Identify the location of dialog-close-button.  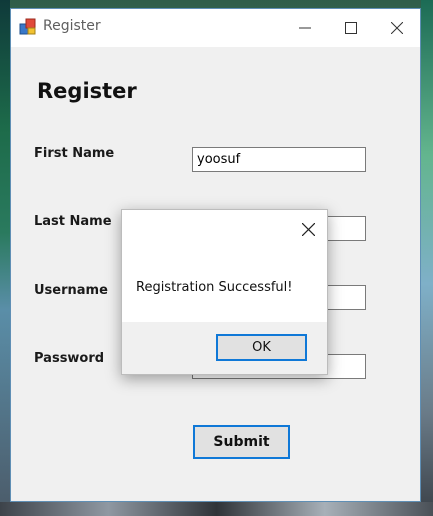
(308, 229).